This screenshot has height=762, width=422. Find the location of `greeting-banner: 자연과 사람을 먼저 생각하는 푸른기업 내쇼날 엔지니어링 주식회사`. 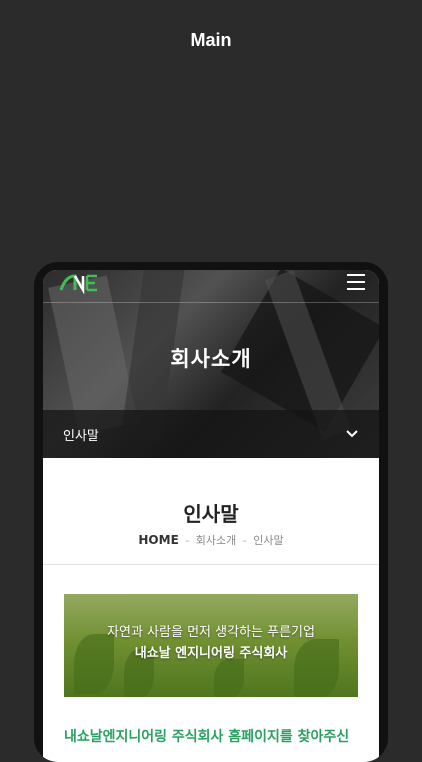

greeting-banner: 자연과 사람을 먼저 생각하는 푸른기업 내쇼날 엔지니어링 주식회사 is located at coordinates (211, 645).